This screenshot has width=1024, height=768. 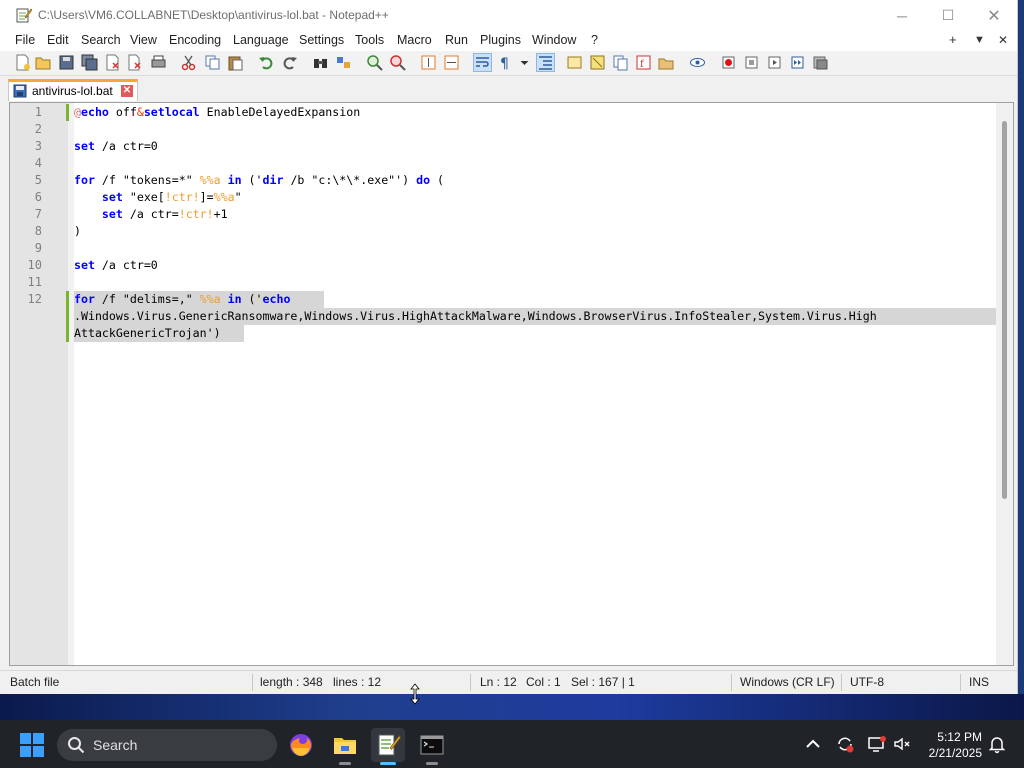 What do you see at coordinates (666, 62) in the screenshot?
I see `folder-workspace-button` at bounding box center [666, 62].